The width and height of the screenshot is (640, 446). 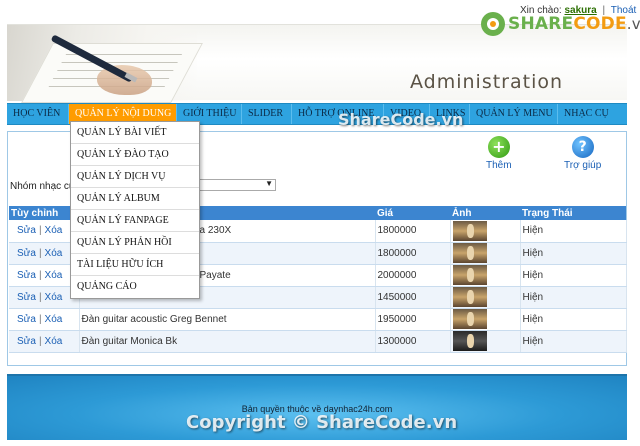 I want to click on help-label: Trợ giúp, so click(x=583, y=165).